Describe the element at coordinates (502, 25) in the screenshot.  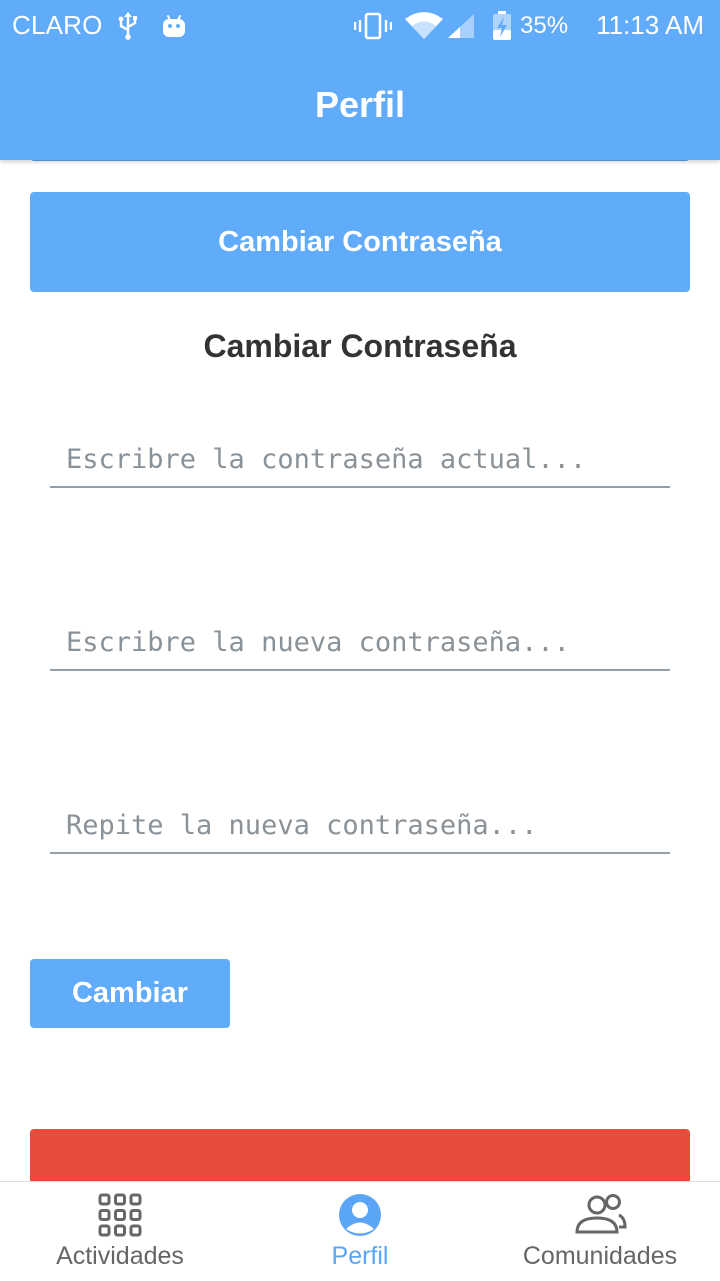
I see `battery-icon` at that location.